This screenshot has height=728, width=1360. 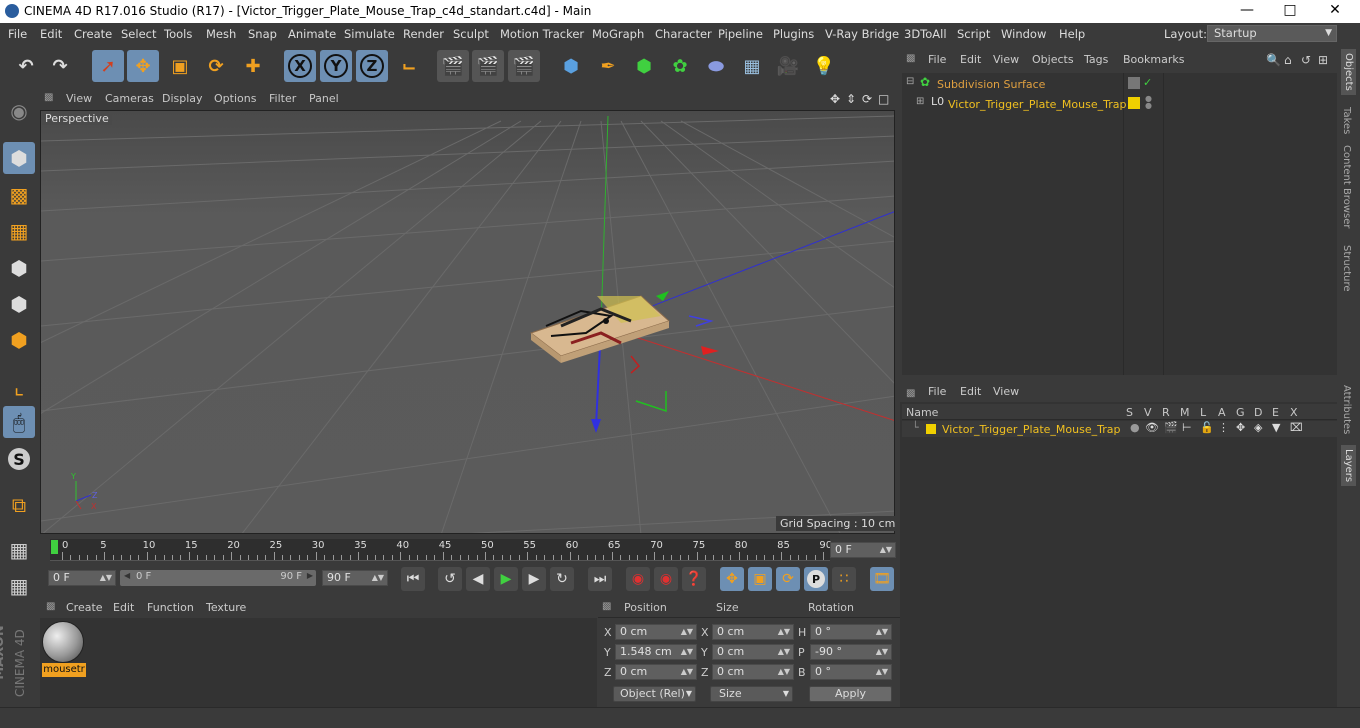 I want to click on gizmo-plane-handle, so click(x=701, y=321).